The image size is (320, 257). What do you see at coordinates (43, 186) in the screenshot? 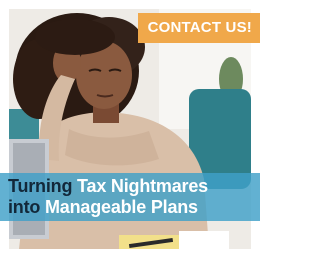
I see `headline-line1-dark: Turning` at bounding box center [43, 186].